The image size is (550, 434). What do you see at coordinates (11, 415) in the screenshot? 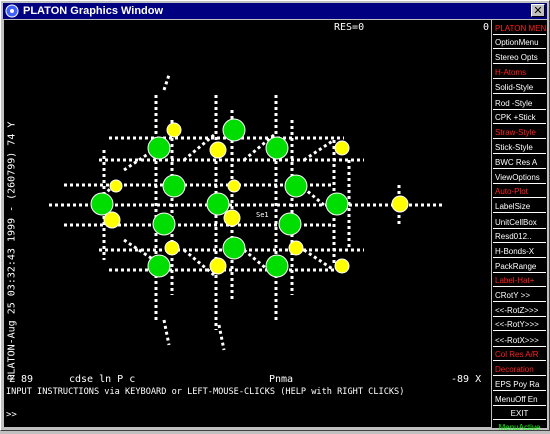
I see `command-prompt: >>` at bounding box center [11, 415].